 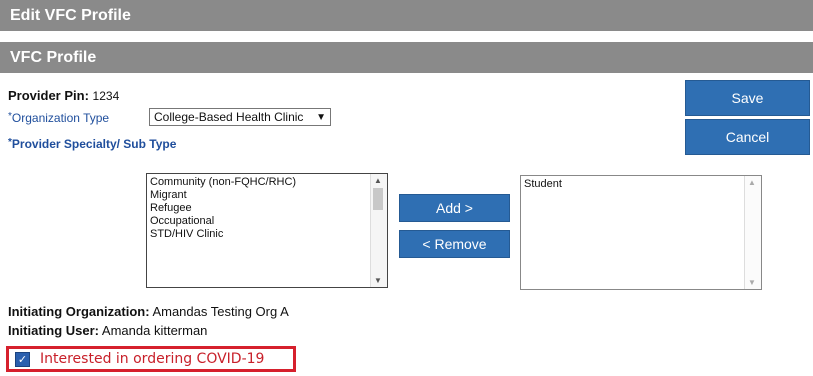 I want to click on covid-interest-label: Interested in ordering COVID-19, so click(x=152, y=359).